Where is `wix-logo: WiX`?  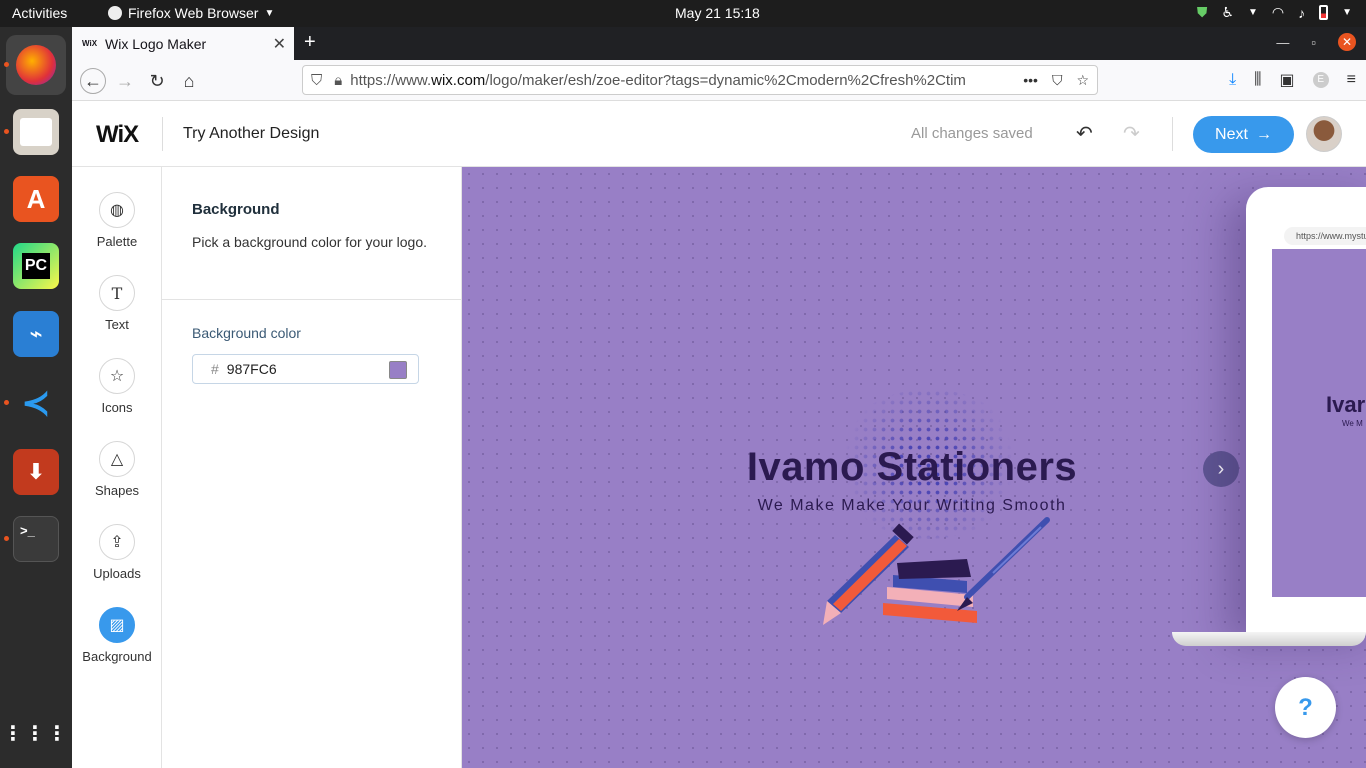 wix-logo: WiX is located at coordinates (117, 135).